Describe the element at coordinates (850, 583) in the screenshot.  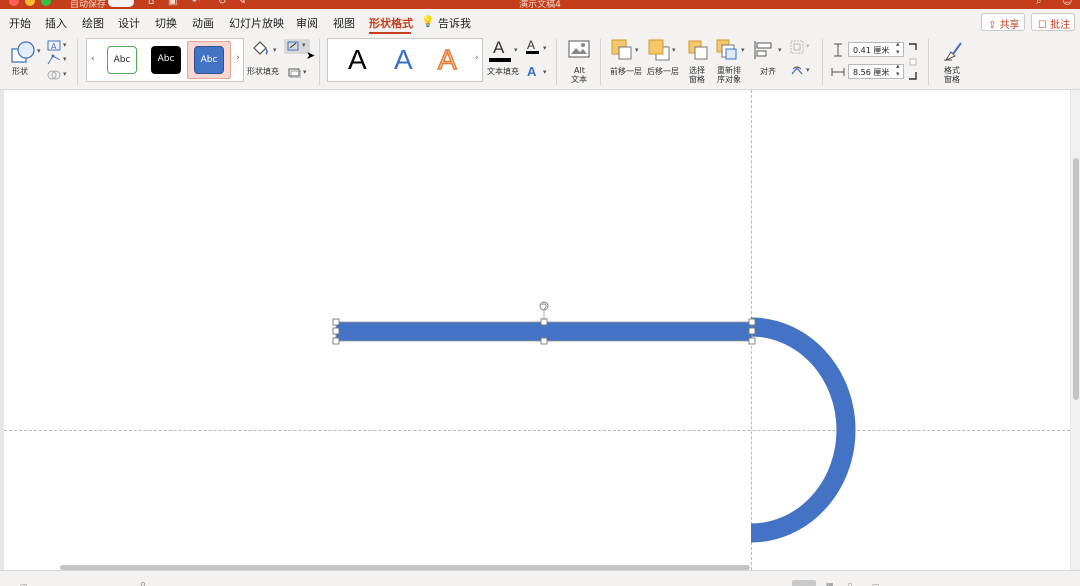
I see `reading-view-icon: ▯` at that location.